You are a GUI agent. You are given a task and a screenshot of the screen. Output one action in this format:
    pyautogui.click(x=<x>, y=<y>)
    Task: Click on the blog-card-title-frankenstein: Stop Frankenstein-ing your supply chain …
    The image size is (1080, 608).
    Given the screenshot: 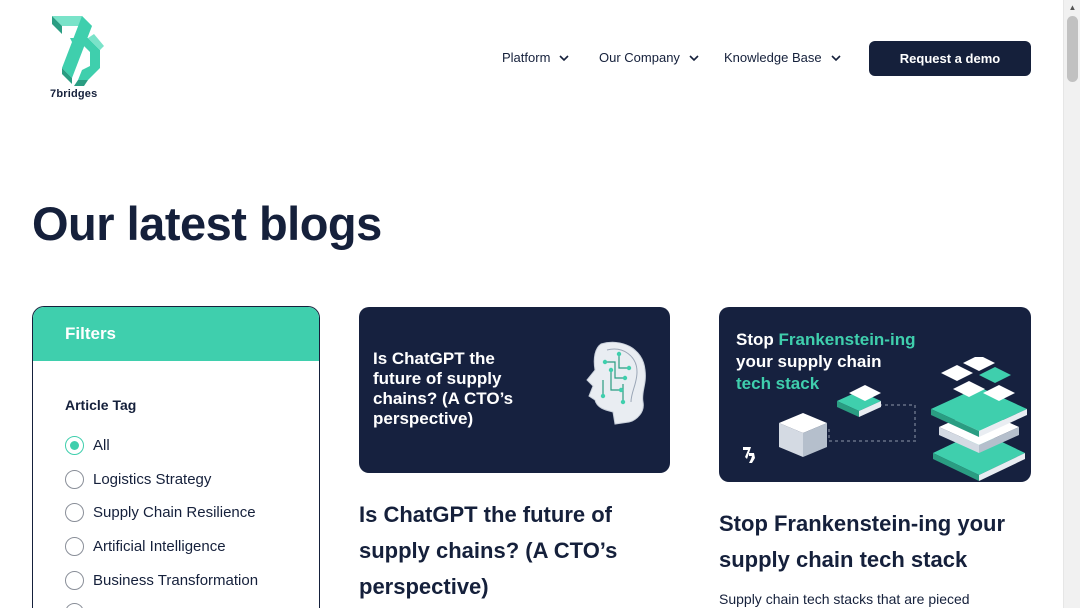 What is the action you would take?
    pyautogui.click(x=889, y=542)
    